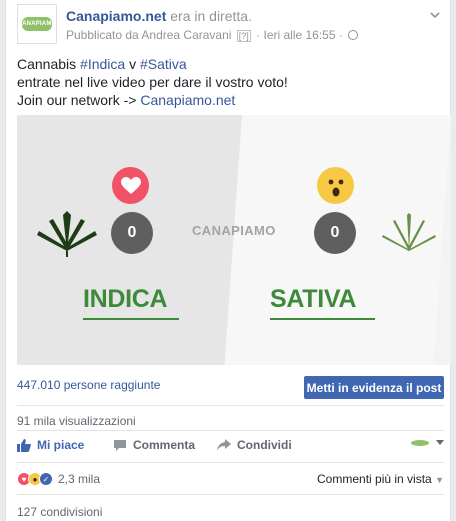 The height and width of the screenshot is (521, 456). Describe the element at coordinates (211, 16) in the screenshot. I see `live-status-text: era in diretta.` at that location.